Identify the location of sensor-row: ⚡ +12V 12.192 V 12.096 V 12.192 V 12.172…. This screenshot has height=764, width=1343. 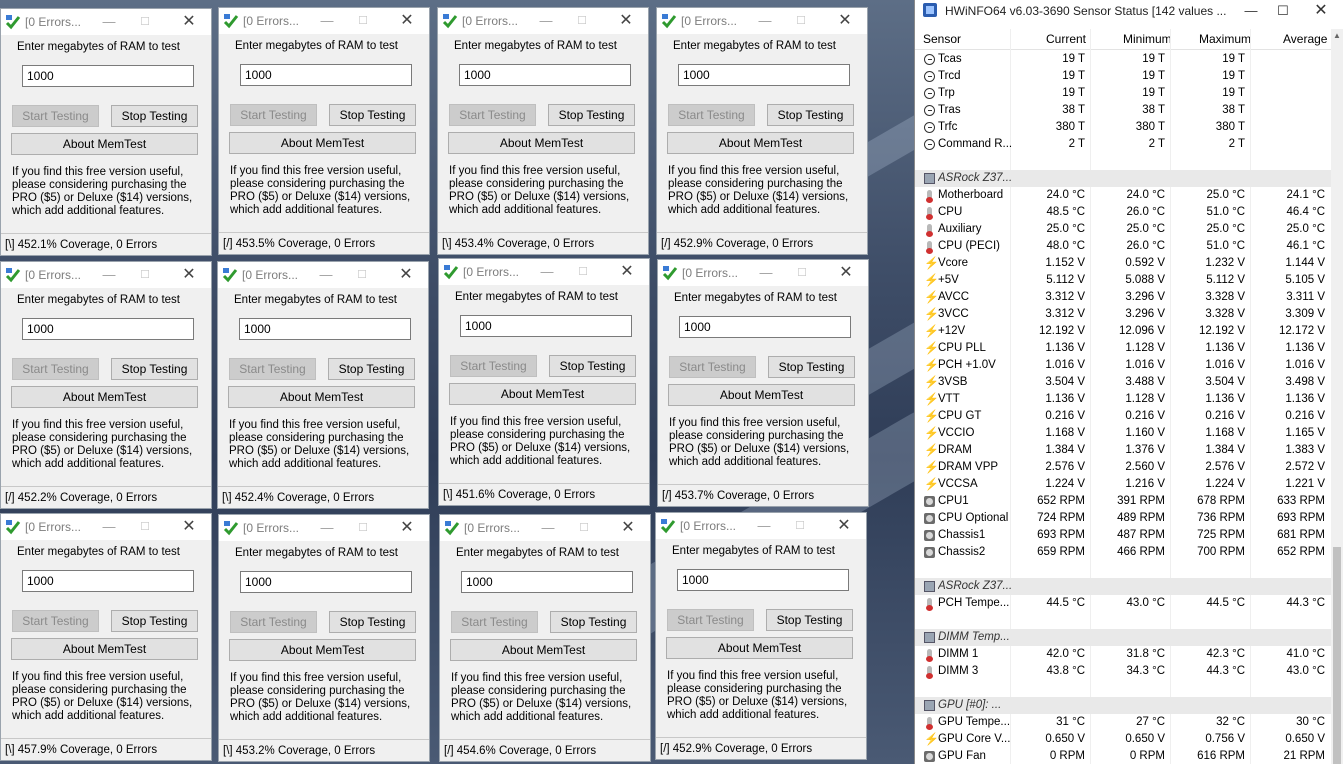
(1129, 331).